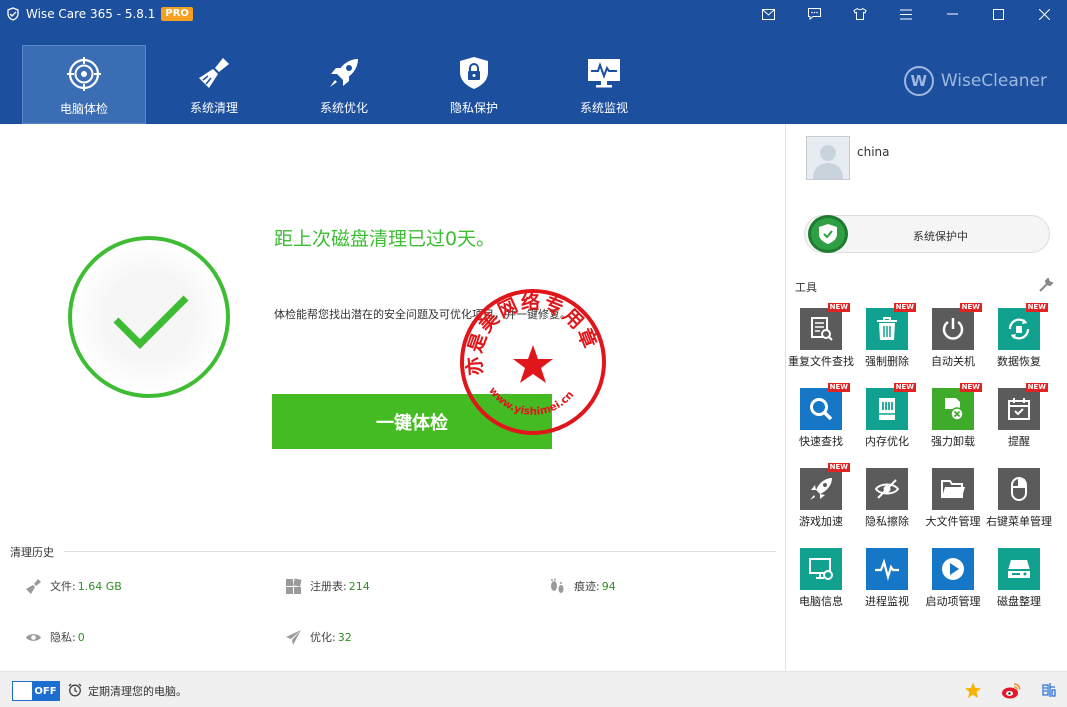  What do you see at coordinates (952, 14) in the screenshot?
I see `minimize-icon` at bounding box center [952, 14].